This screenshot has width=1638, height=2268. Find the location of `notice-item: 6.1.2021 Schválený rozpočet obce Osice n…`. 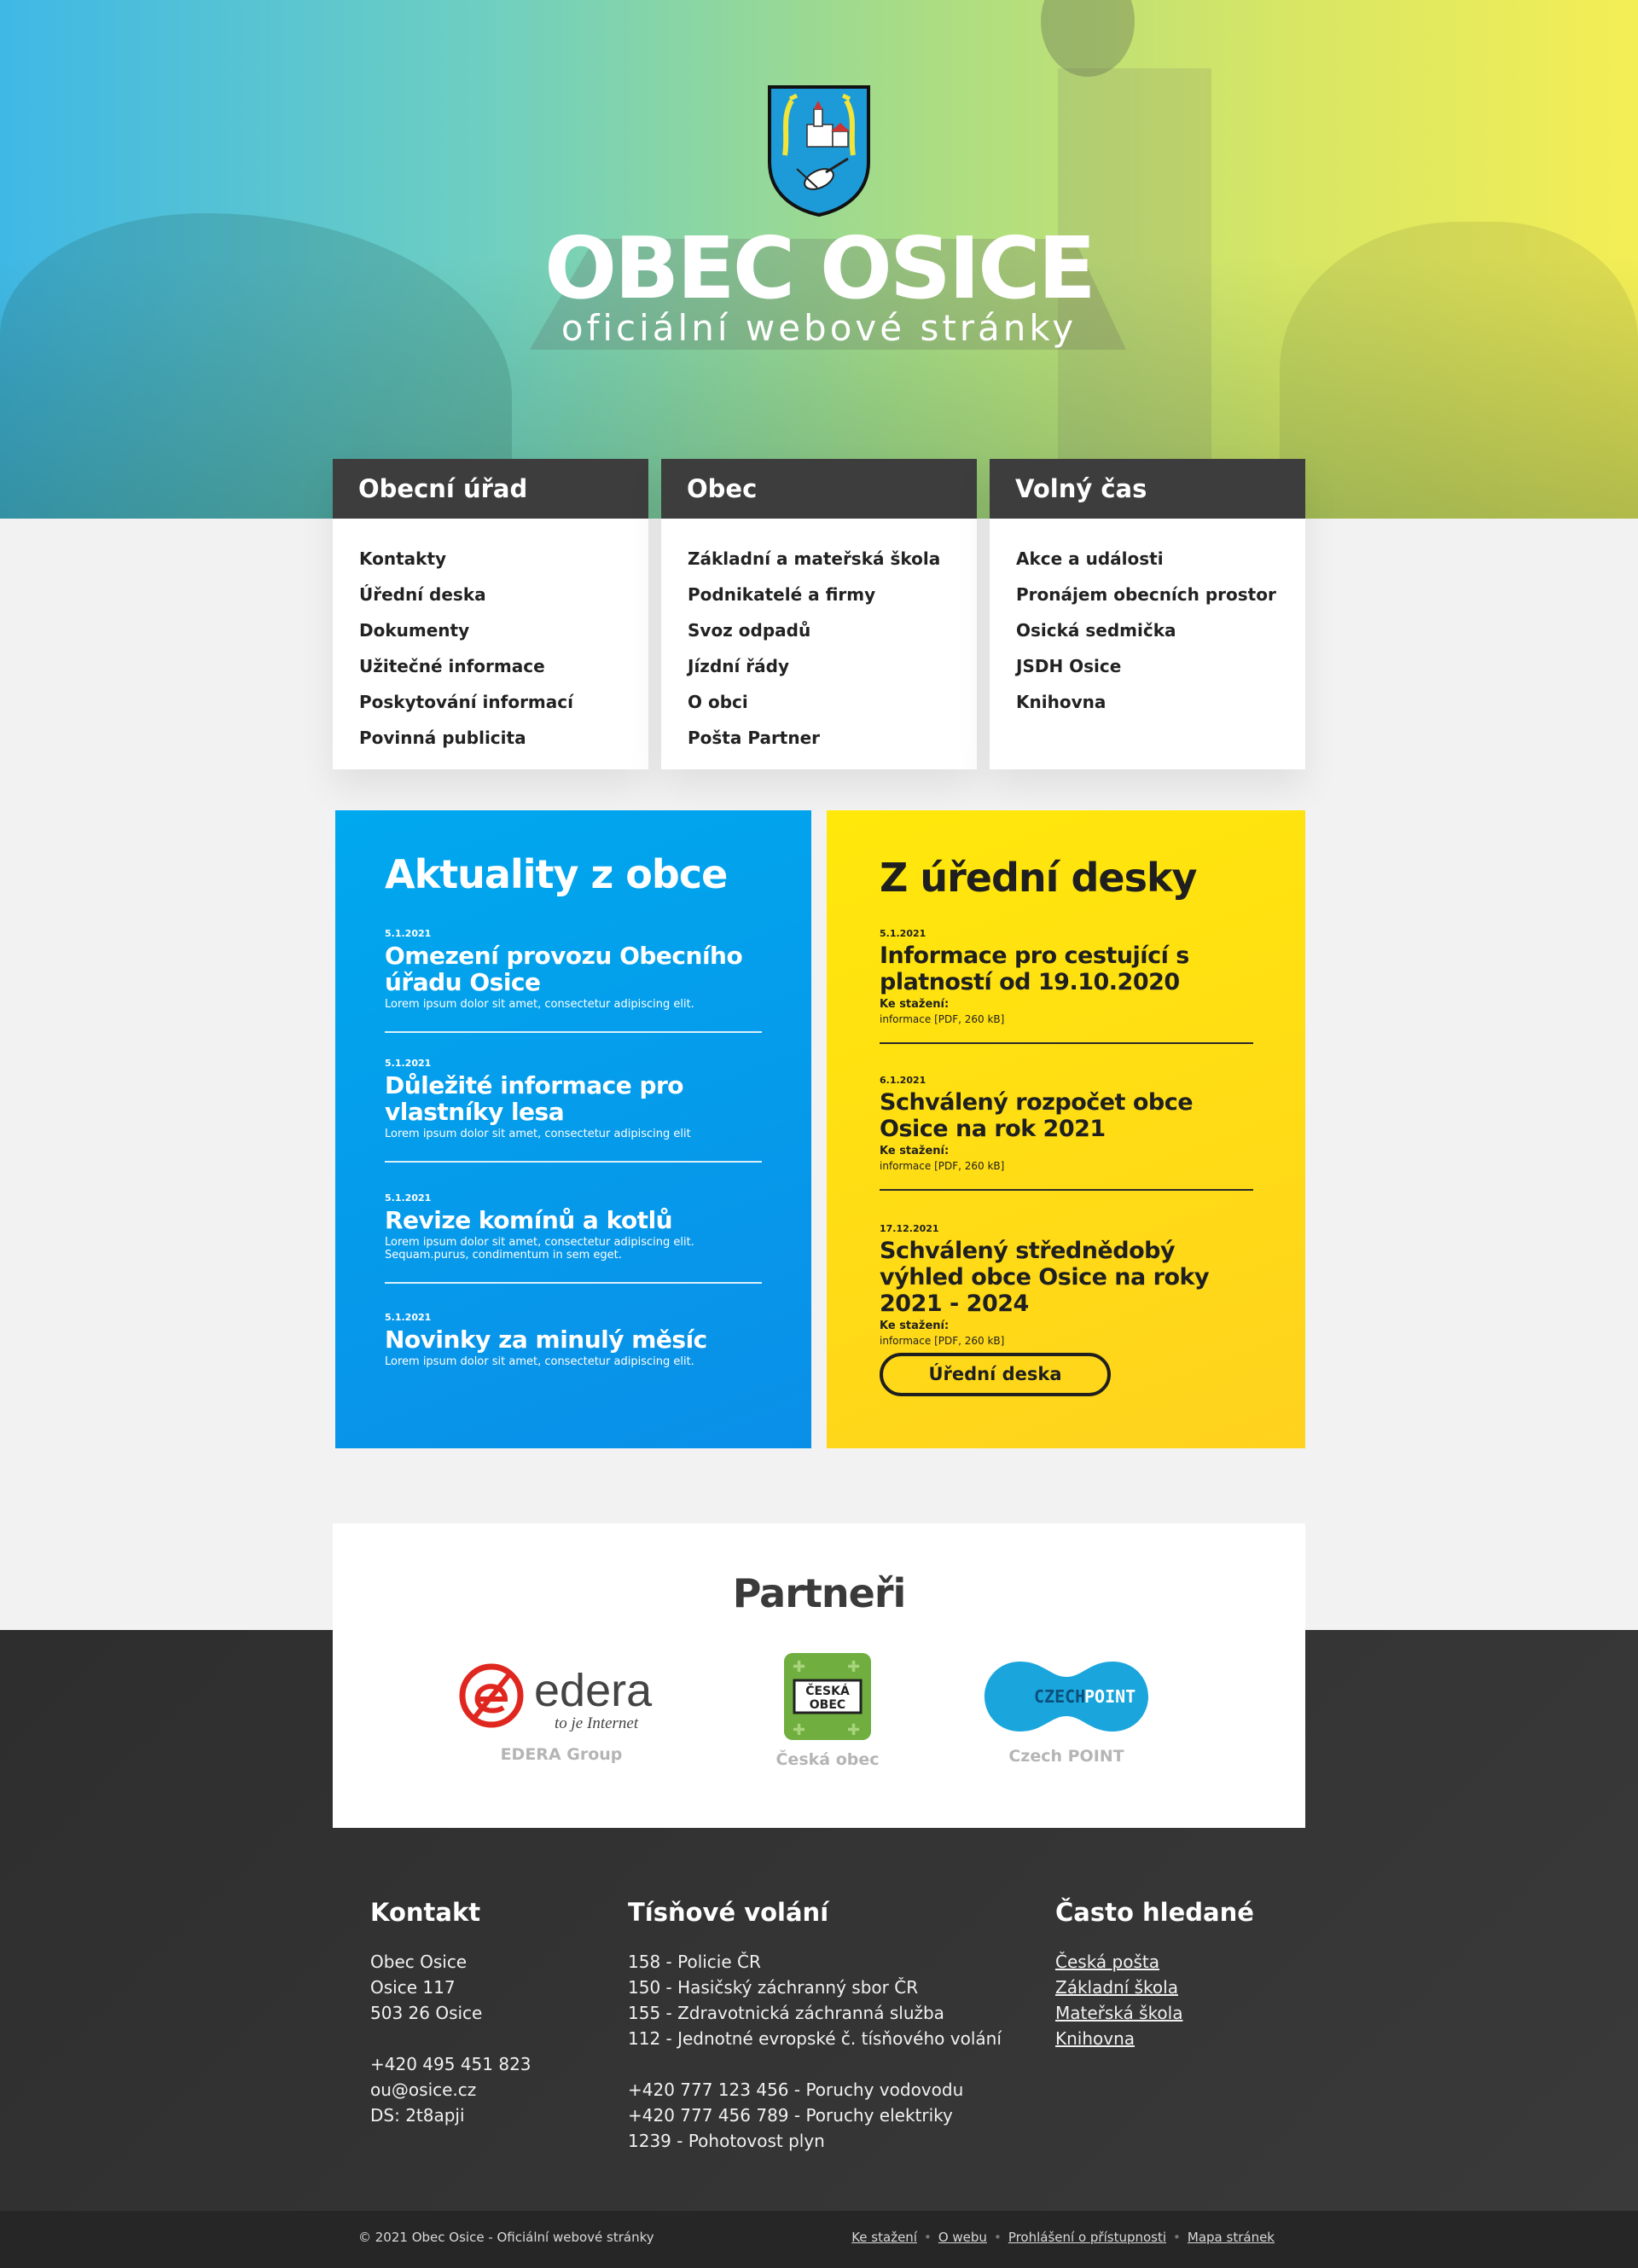

notice-item: 6.1.2021 Schválený rozpočet obce Osice n… is located at coordinates (1066, 1133).